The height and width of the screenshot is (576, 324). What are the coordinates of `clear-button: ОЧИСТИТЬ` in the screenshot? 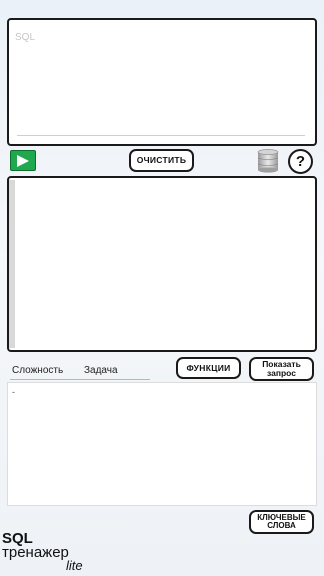 It's located at (161, 160).